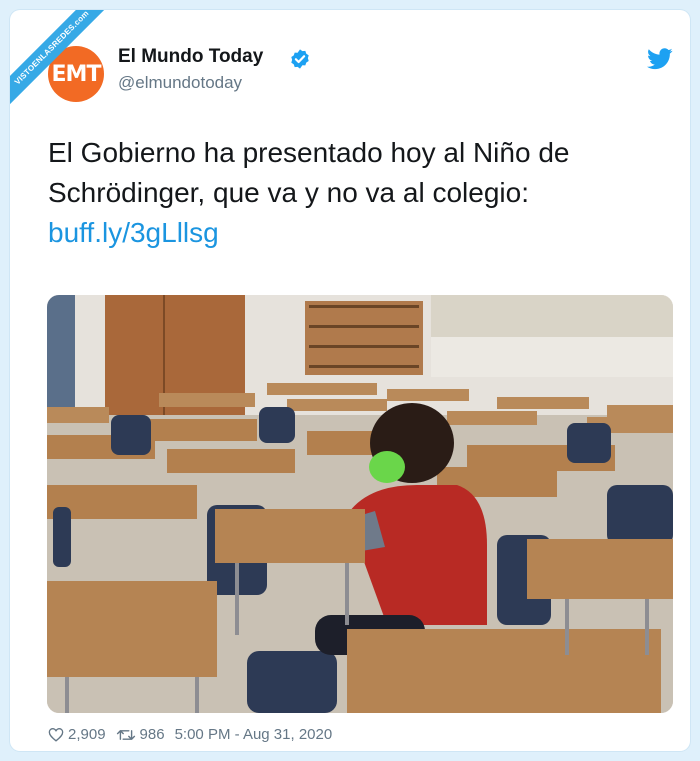 The width and height of the screenshot is (700, 761). I want to click on watermark-text: VISTOENLASREDES.com, so click(63, 61).